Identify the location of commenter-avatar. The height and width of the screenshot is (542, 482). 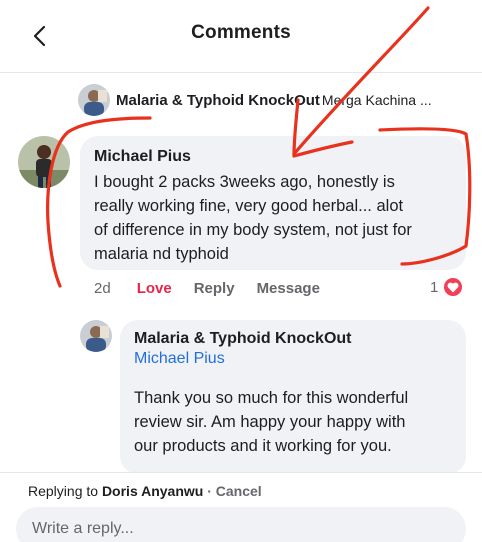
(44, 162).